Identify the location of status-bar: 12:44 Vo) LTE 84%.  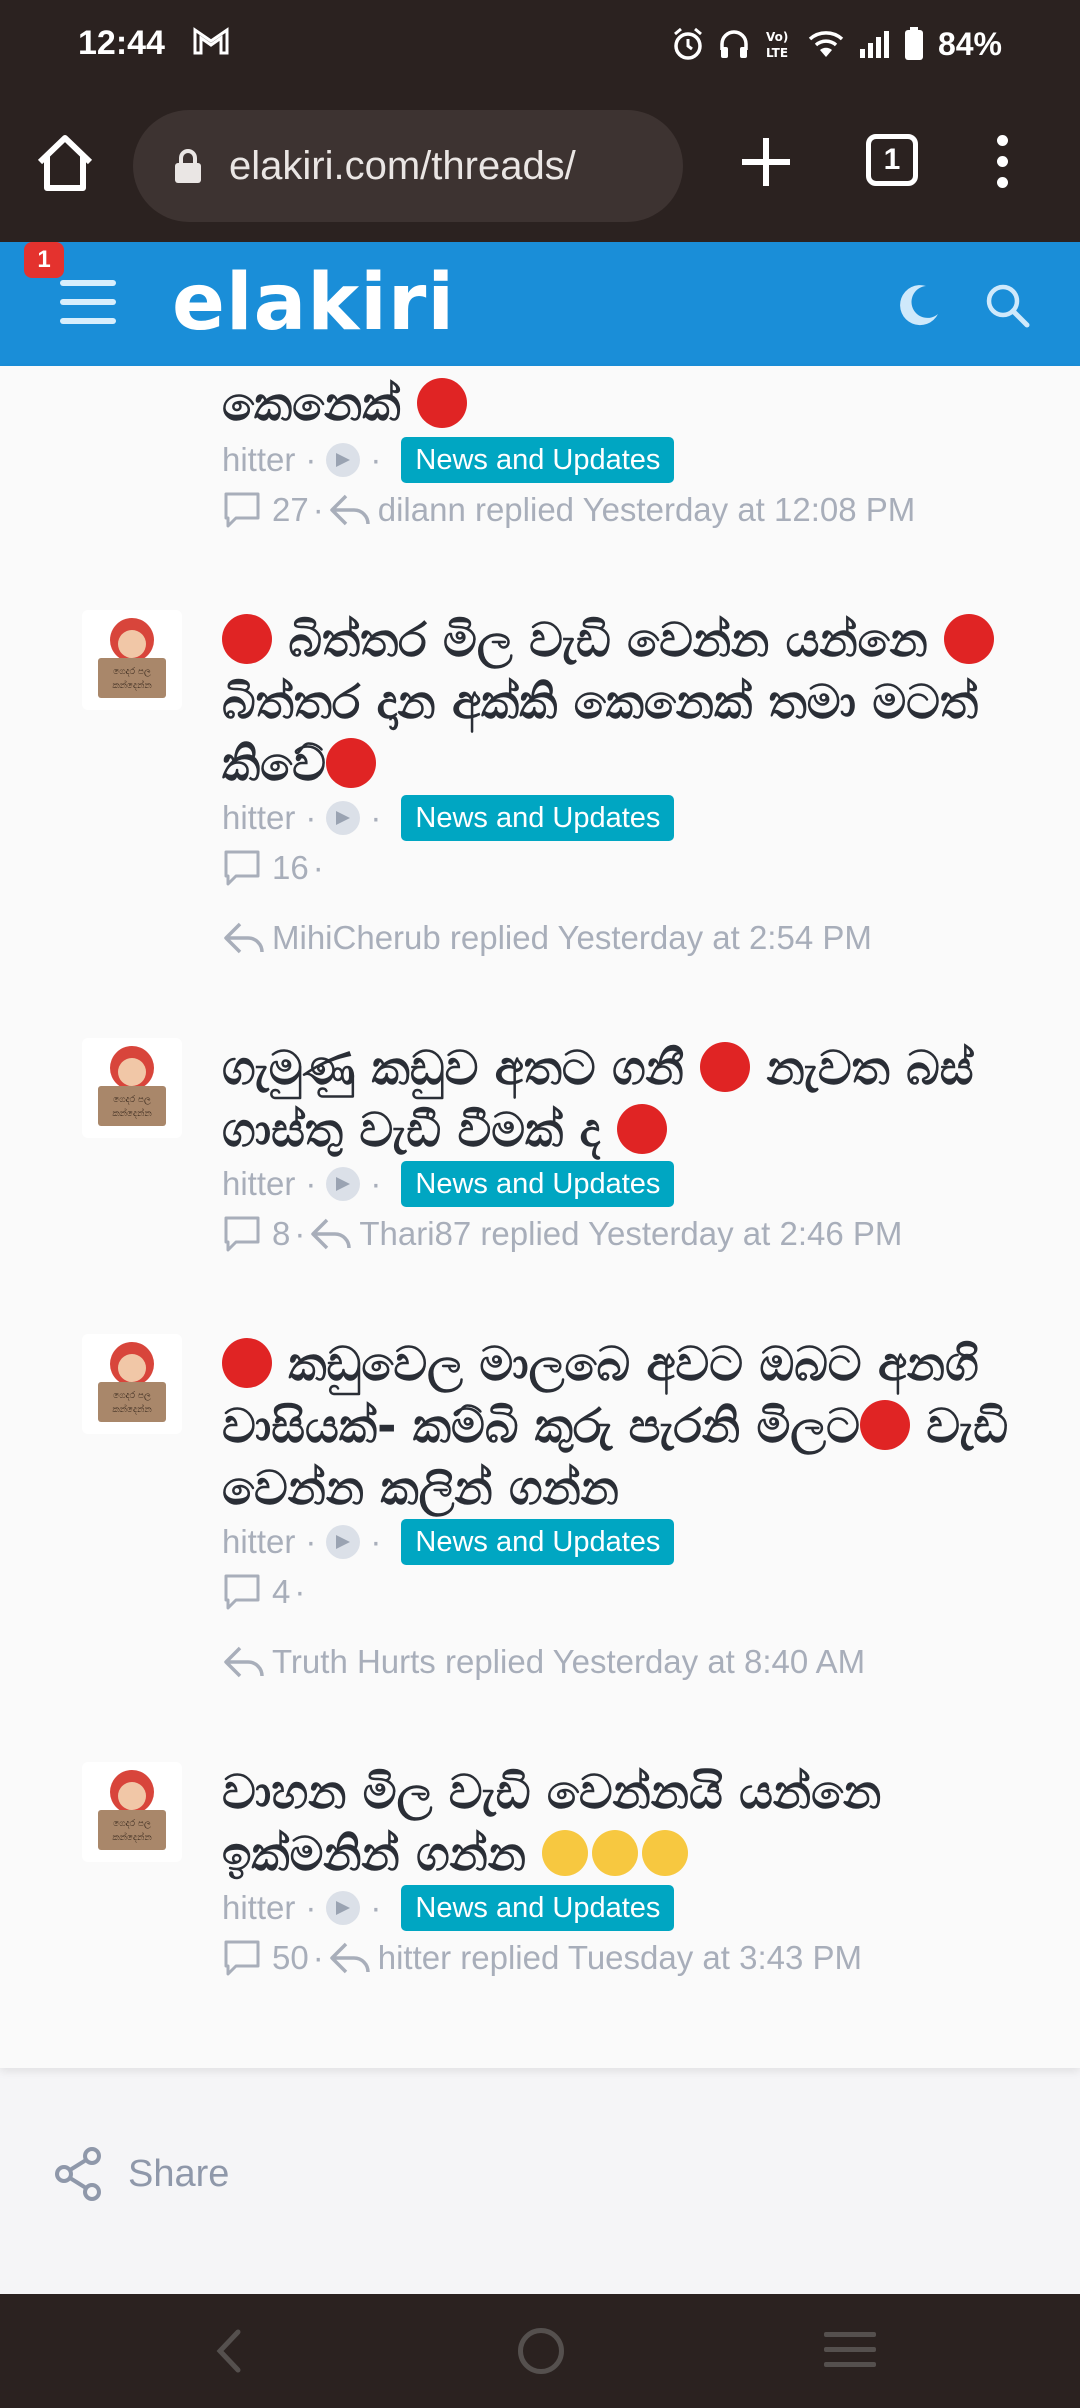
(540, 45).